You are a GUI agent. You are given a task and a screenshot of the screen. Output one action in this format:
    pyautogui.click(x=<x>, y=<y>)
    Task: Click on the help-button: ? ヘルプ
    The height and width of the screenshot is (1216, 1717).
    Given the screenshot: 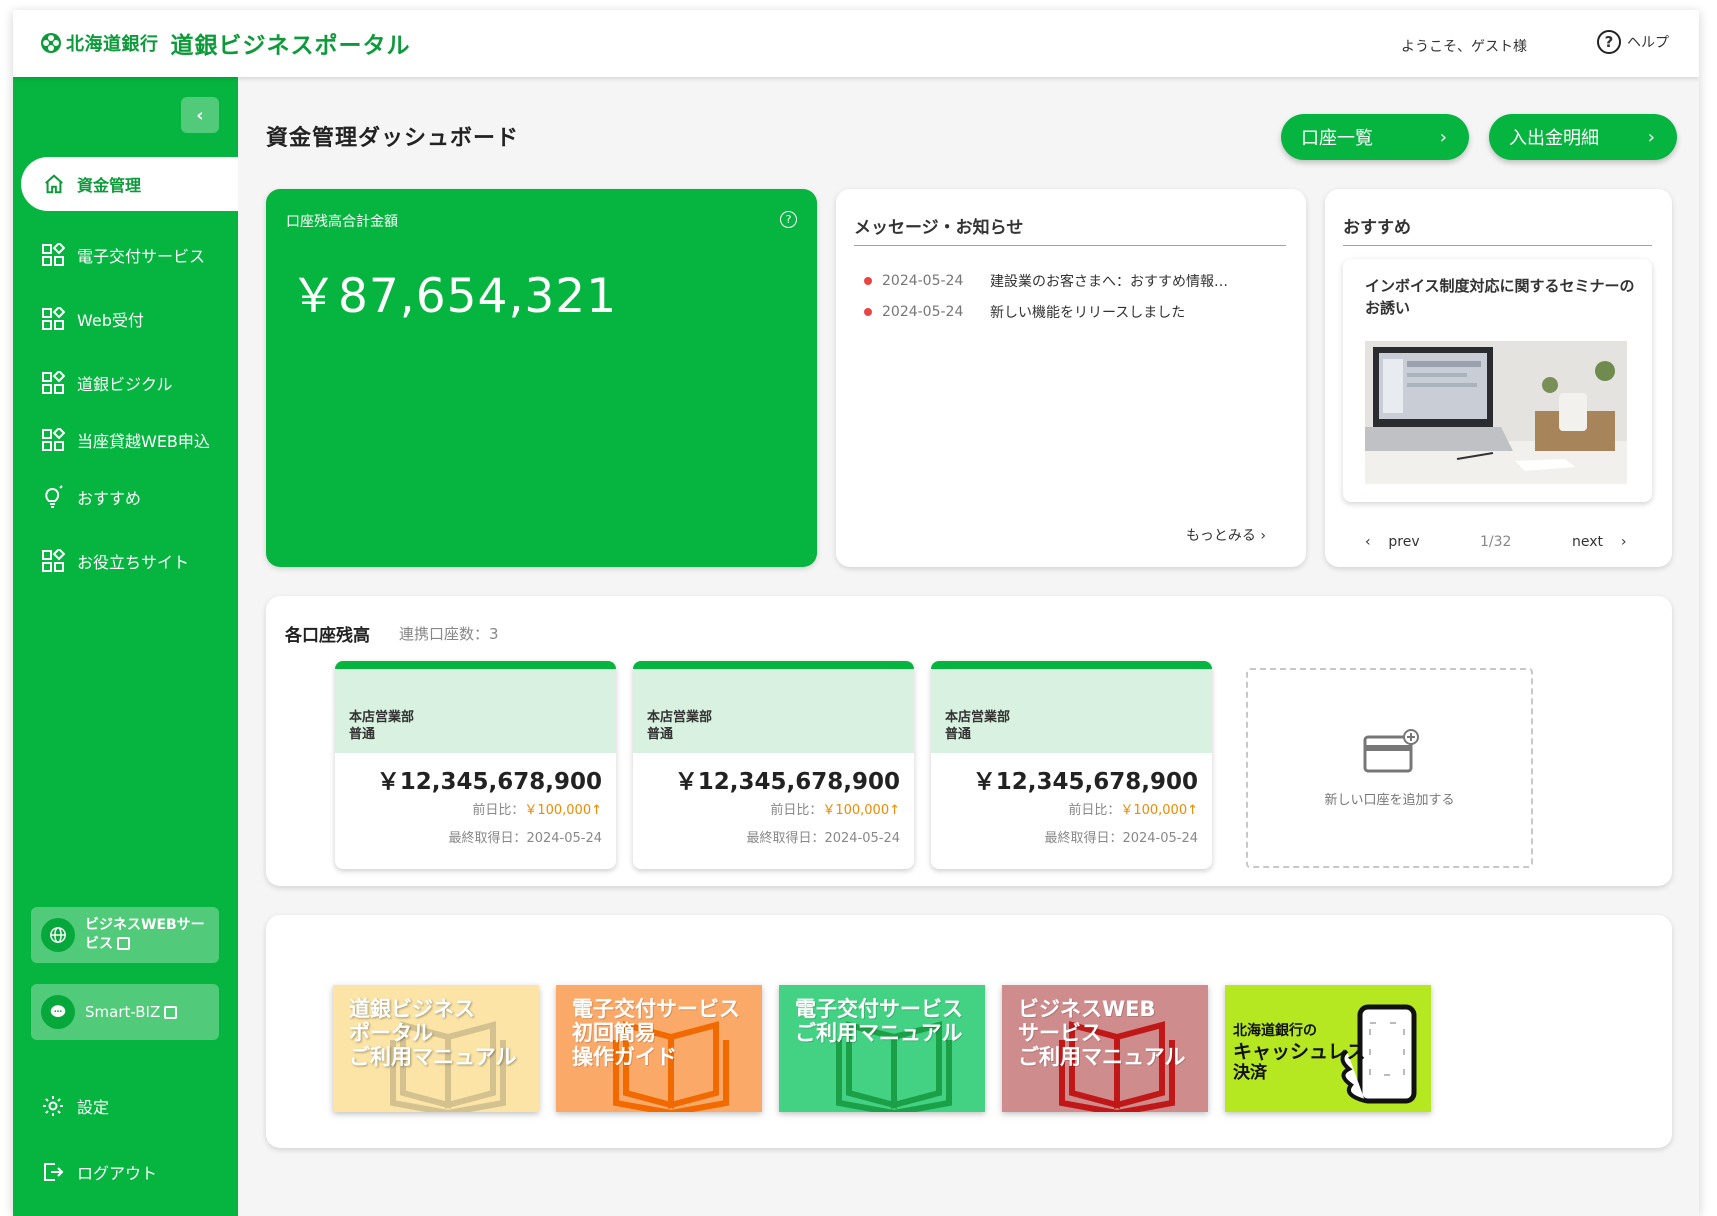 What is the action you would take?
    pyautogui.click(x=1633, y=42)
    